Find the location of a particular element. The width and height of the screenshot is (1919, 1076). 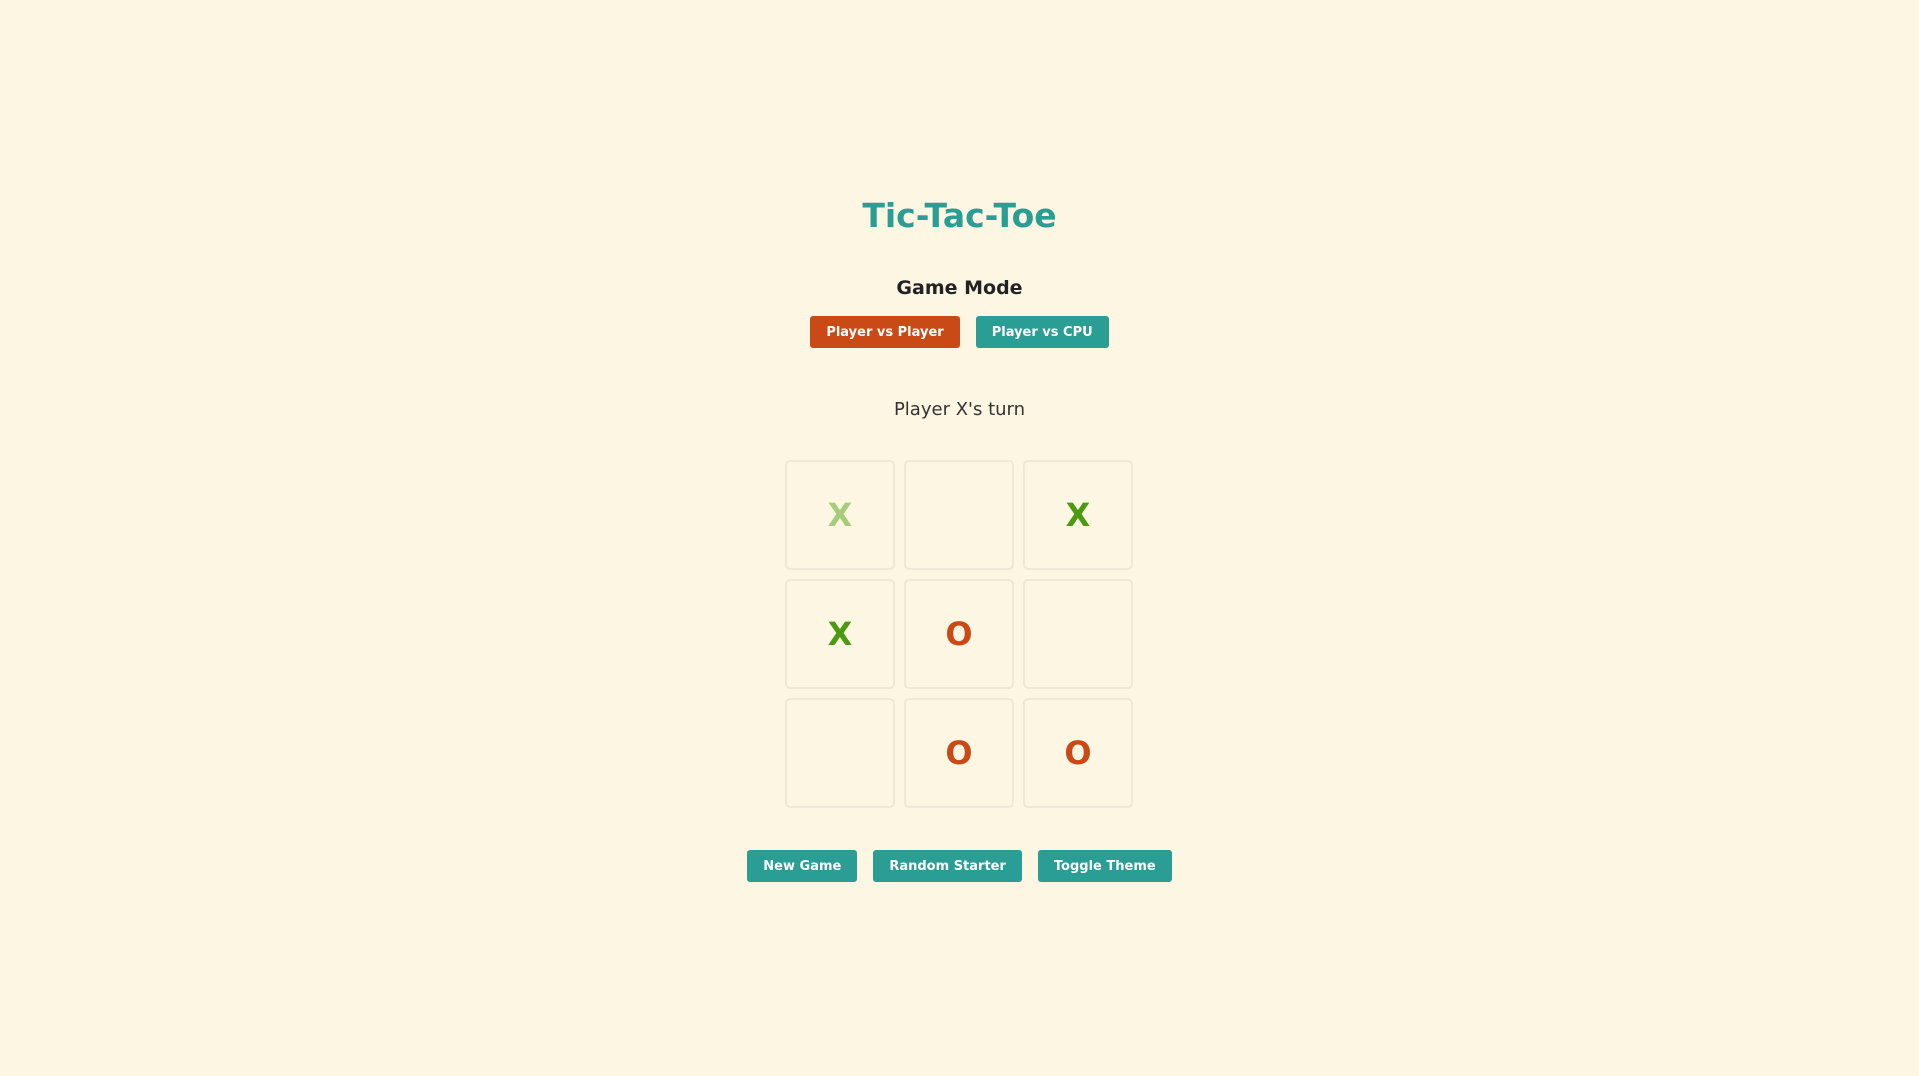

game-board: X X X O O O is located at coordinates (960, 635).